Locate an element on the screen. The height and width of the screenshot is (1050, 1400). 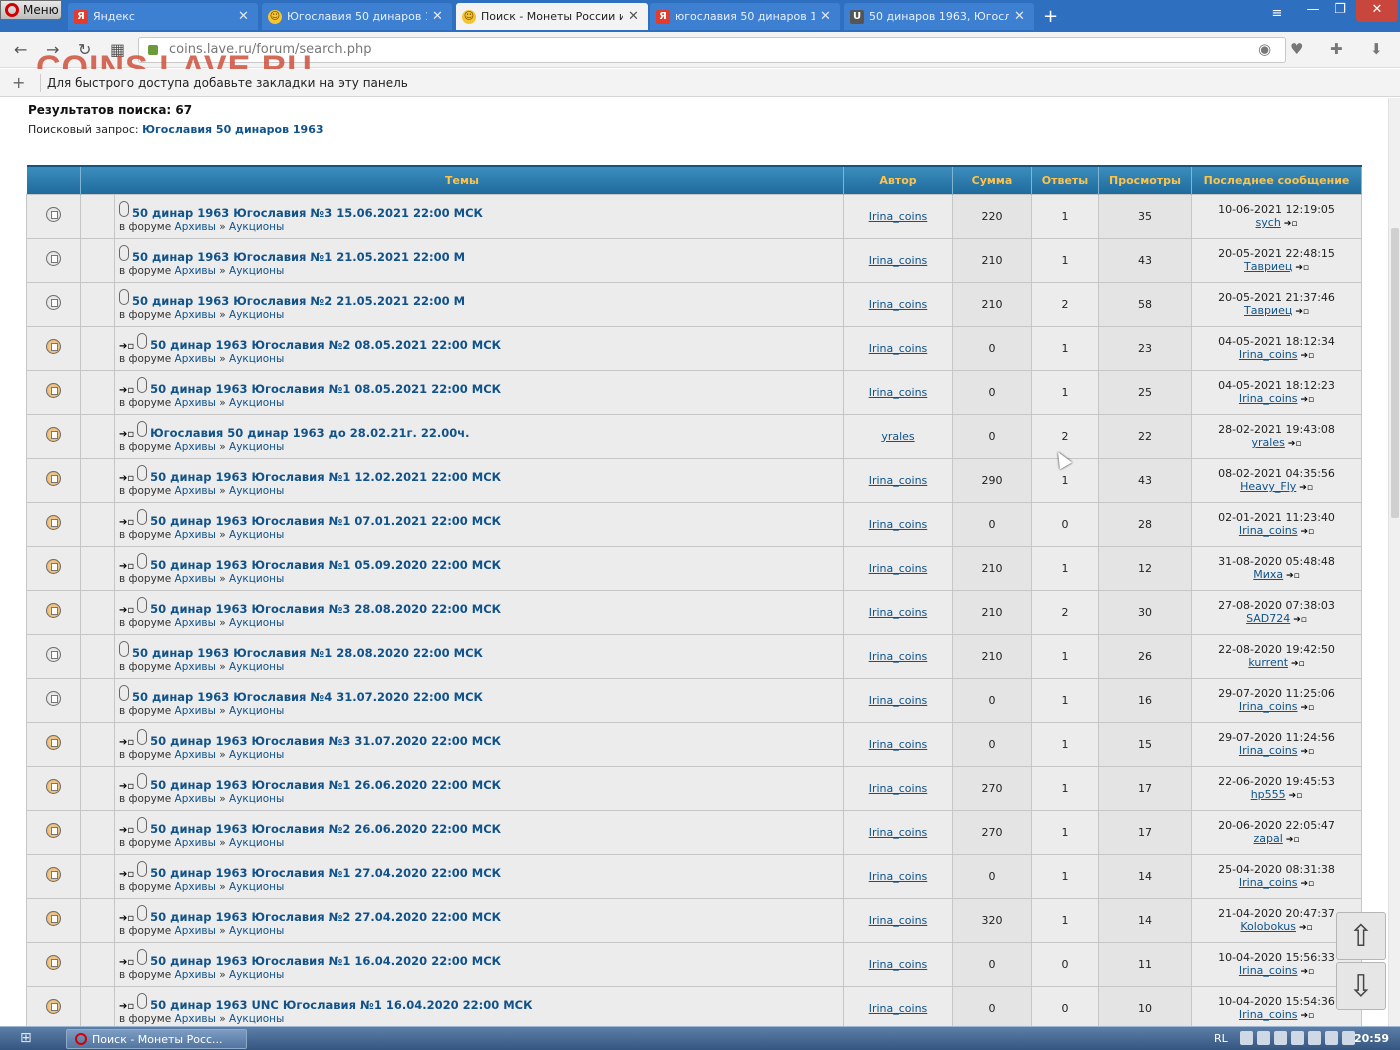
tab-ucoin: U 50 динаров 1963, Югославия ✕ is located at coordinates (939, 16).